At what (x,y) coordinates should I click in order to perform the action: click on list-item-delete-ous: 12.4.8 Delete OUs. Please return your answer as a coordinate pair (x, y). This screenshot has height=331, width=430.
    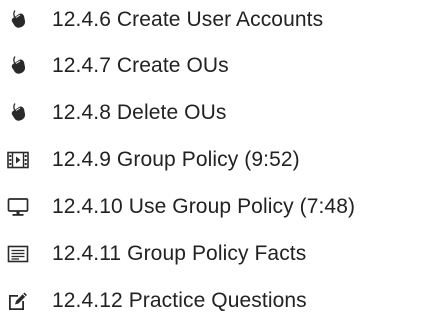
    Looking at the image, I should click on (113, 113).